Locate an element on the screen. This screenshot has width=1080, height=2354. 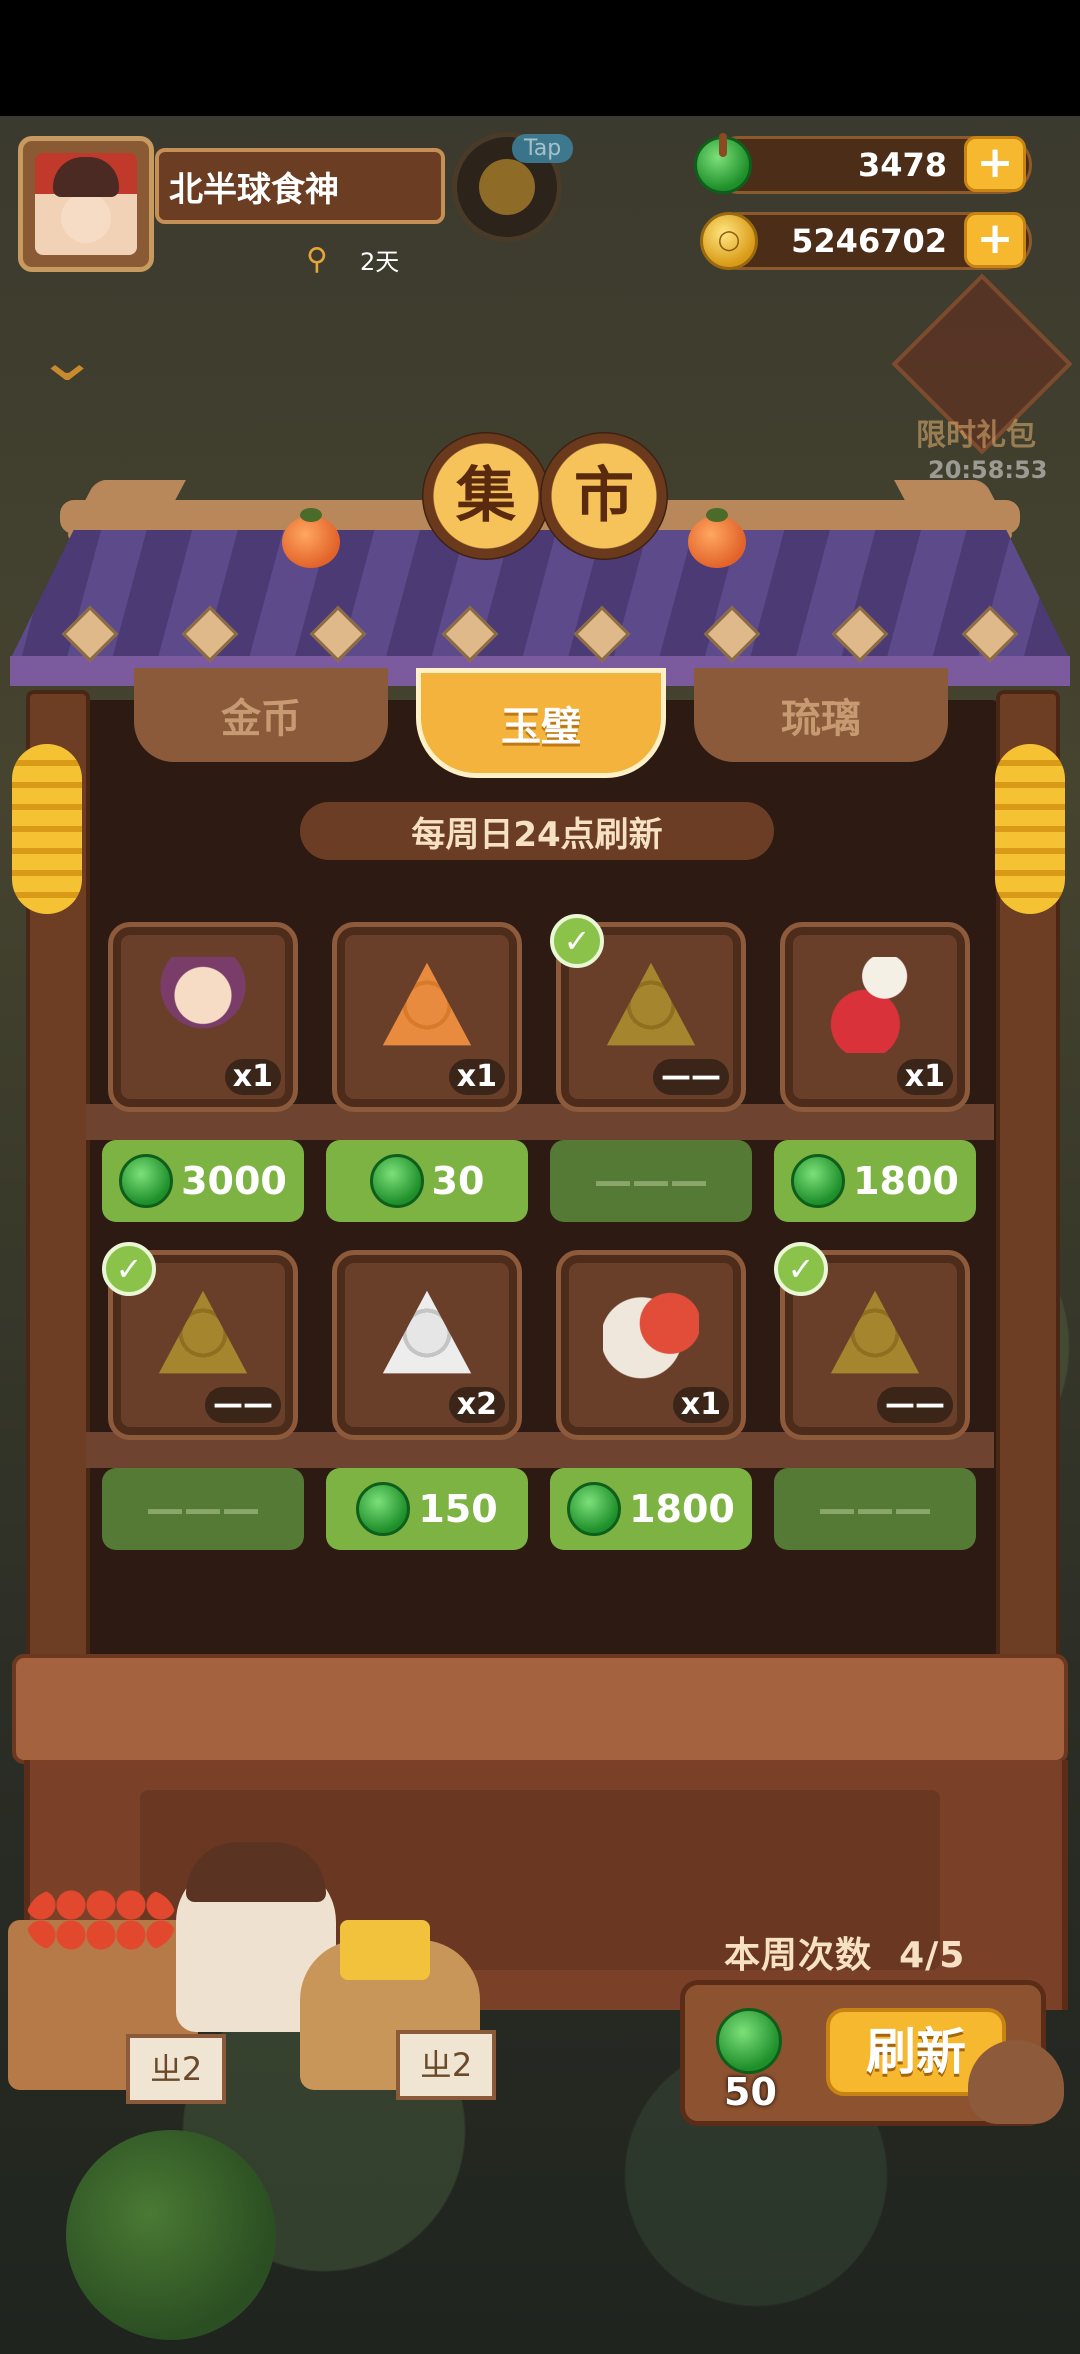
chick-icon is located at coordinates (507, 187).